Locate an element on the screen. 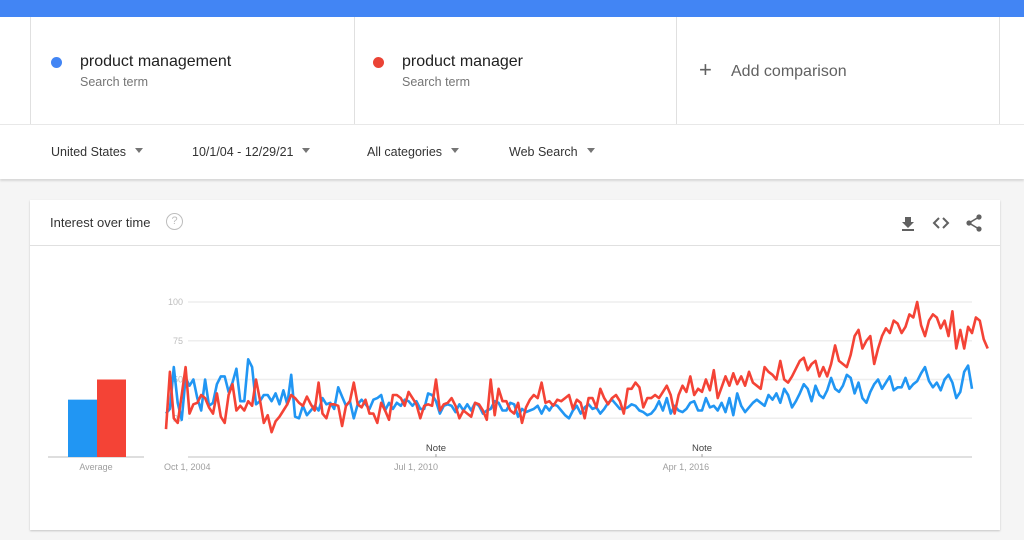  download-icon is located at coordinates (908, 223).